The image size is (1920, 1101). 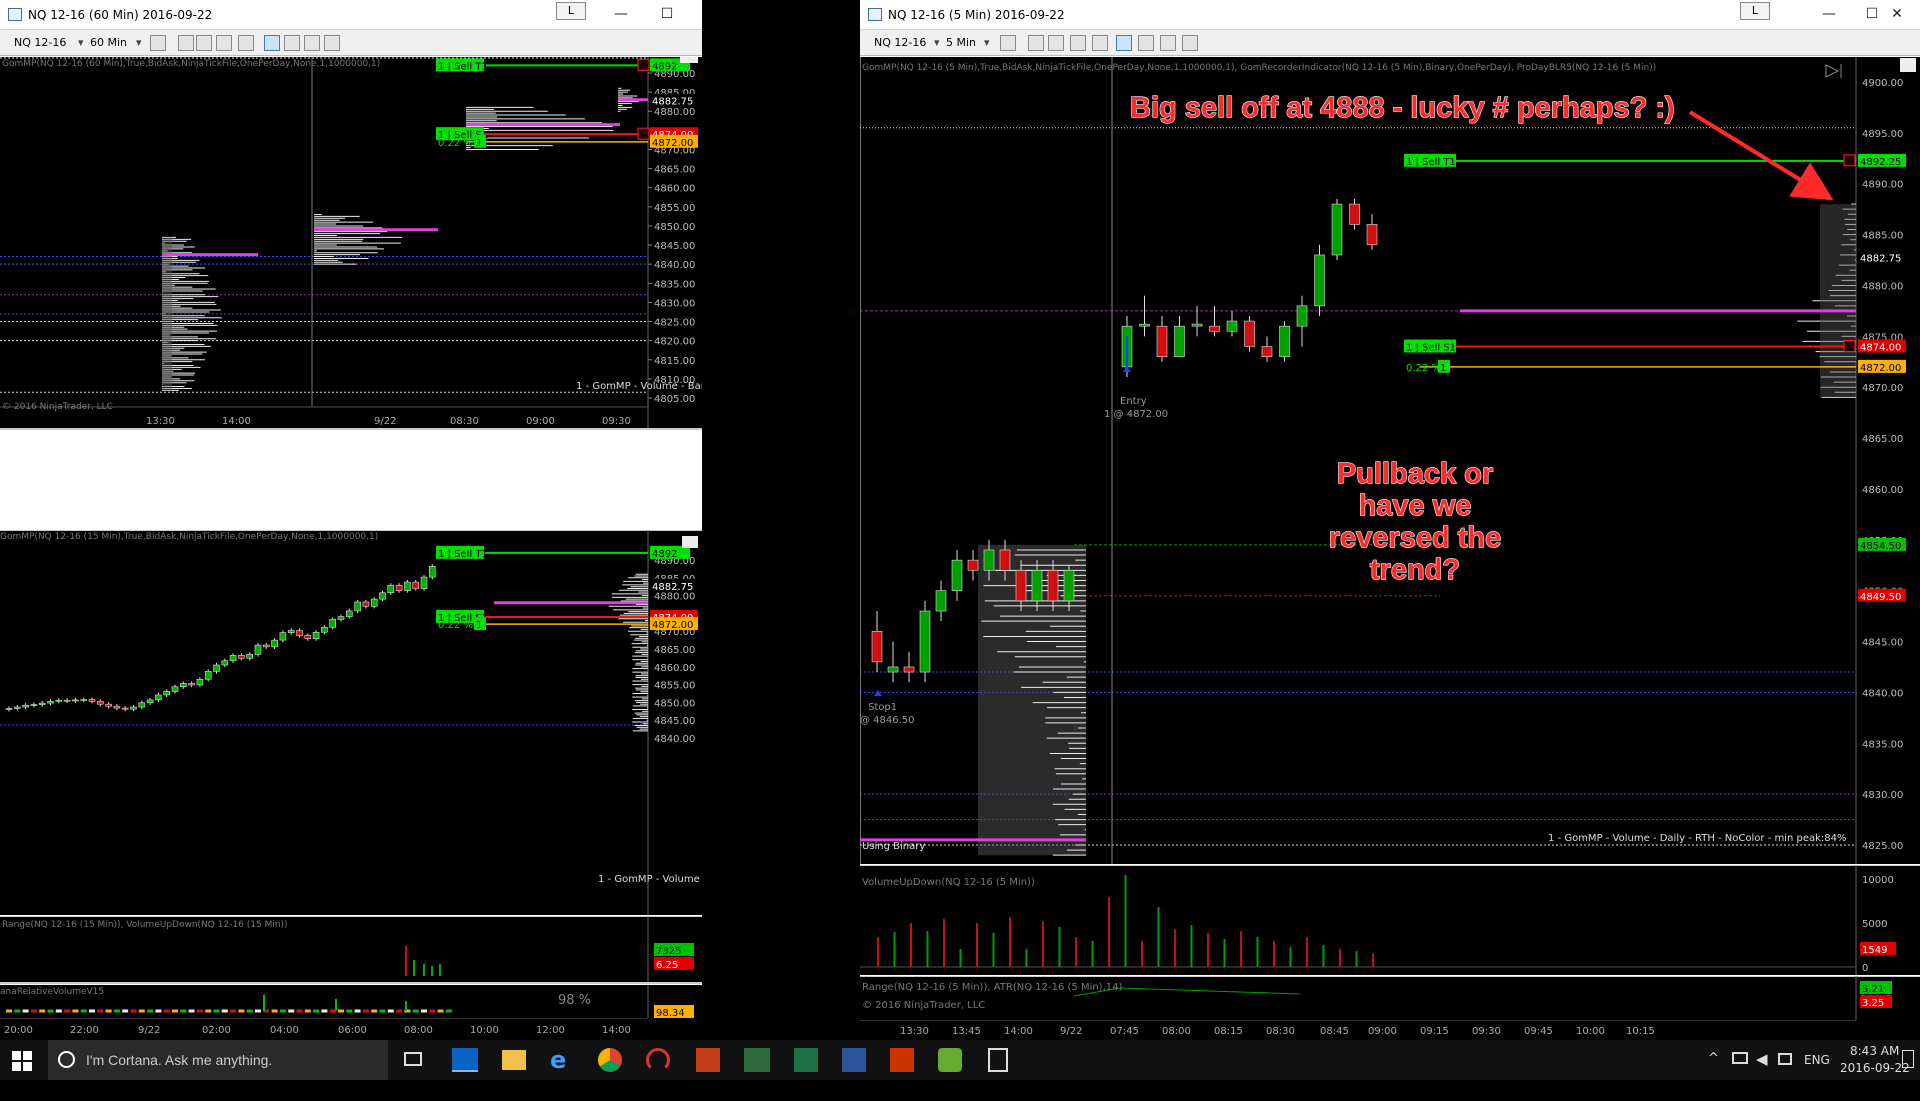 I want to click on task-view-icon, so click(x=413, y=1059).